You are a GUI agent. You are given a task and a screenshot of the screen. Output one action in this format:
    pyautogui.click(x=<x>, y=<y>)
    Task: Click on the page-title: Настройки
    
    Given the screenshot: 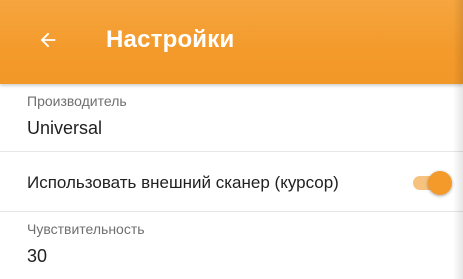 What is the action you would take?
    pyautogui.click(x=170, y=39)
    